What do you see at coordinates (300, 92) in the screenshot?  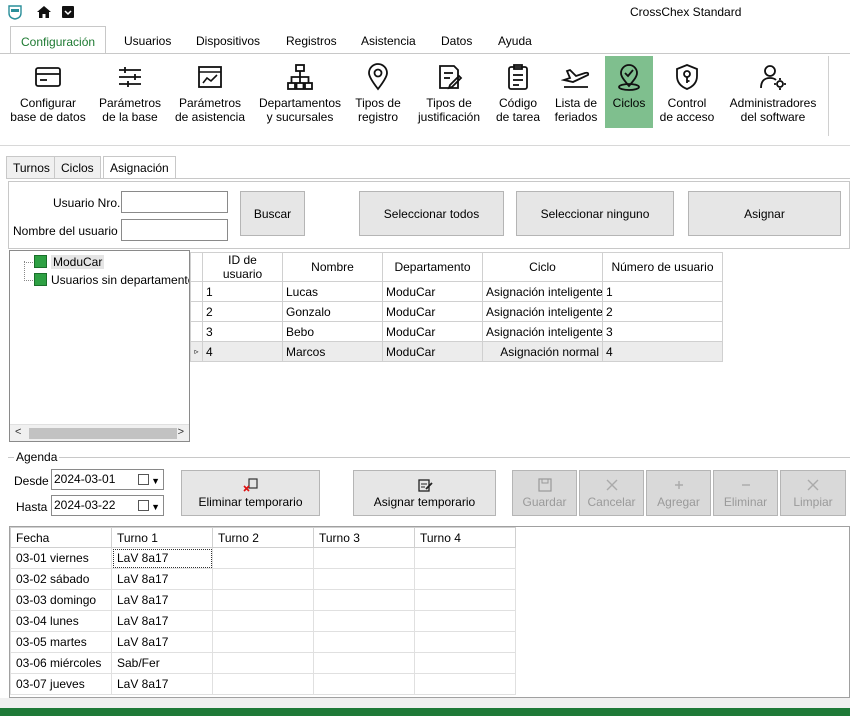 I see `departamentos-sucursales-button: Departamentos y sucursales` at bounding box center [300, 92].